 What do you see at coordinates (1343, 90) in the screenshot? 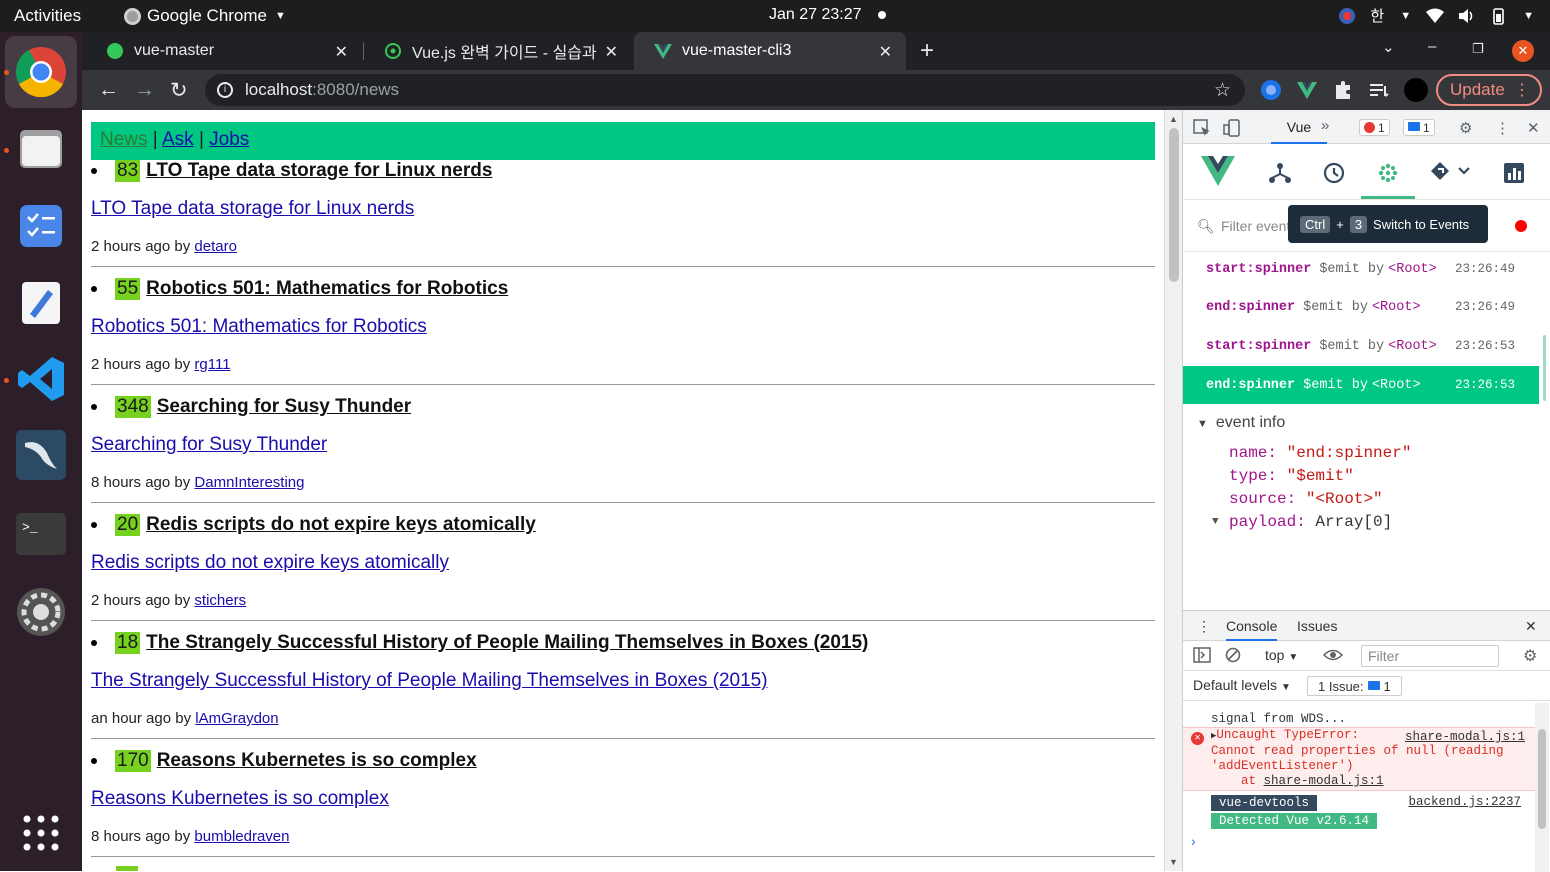
I see `extensions-puzzle-icon` at bounding box center [1343, 90].